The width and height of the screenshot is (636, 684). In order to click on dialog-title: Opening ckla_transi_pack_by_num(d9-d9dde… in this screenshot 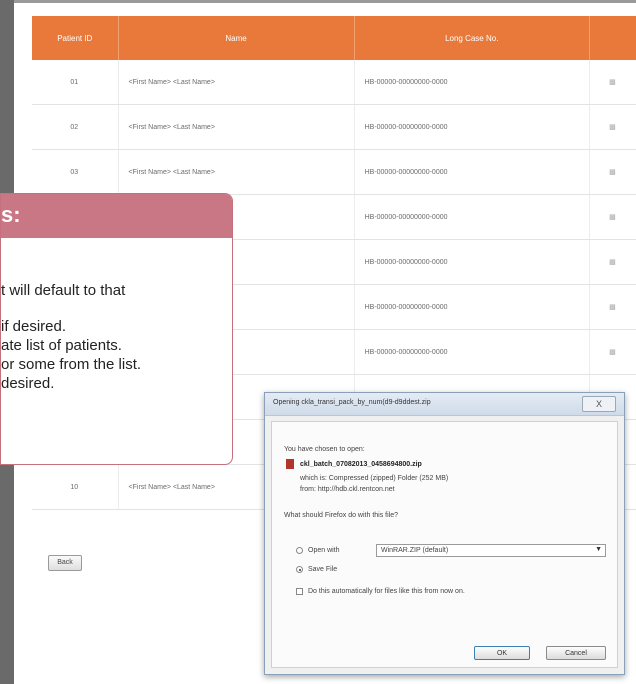, I will do `click(352, 402)`.